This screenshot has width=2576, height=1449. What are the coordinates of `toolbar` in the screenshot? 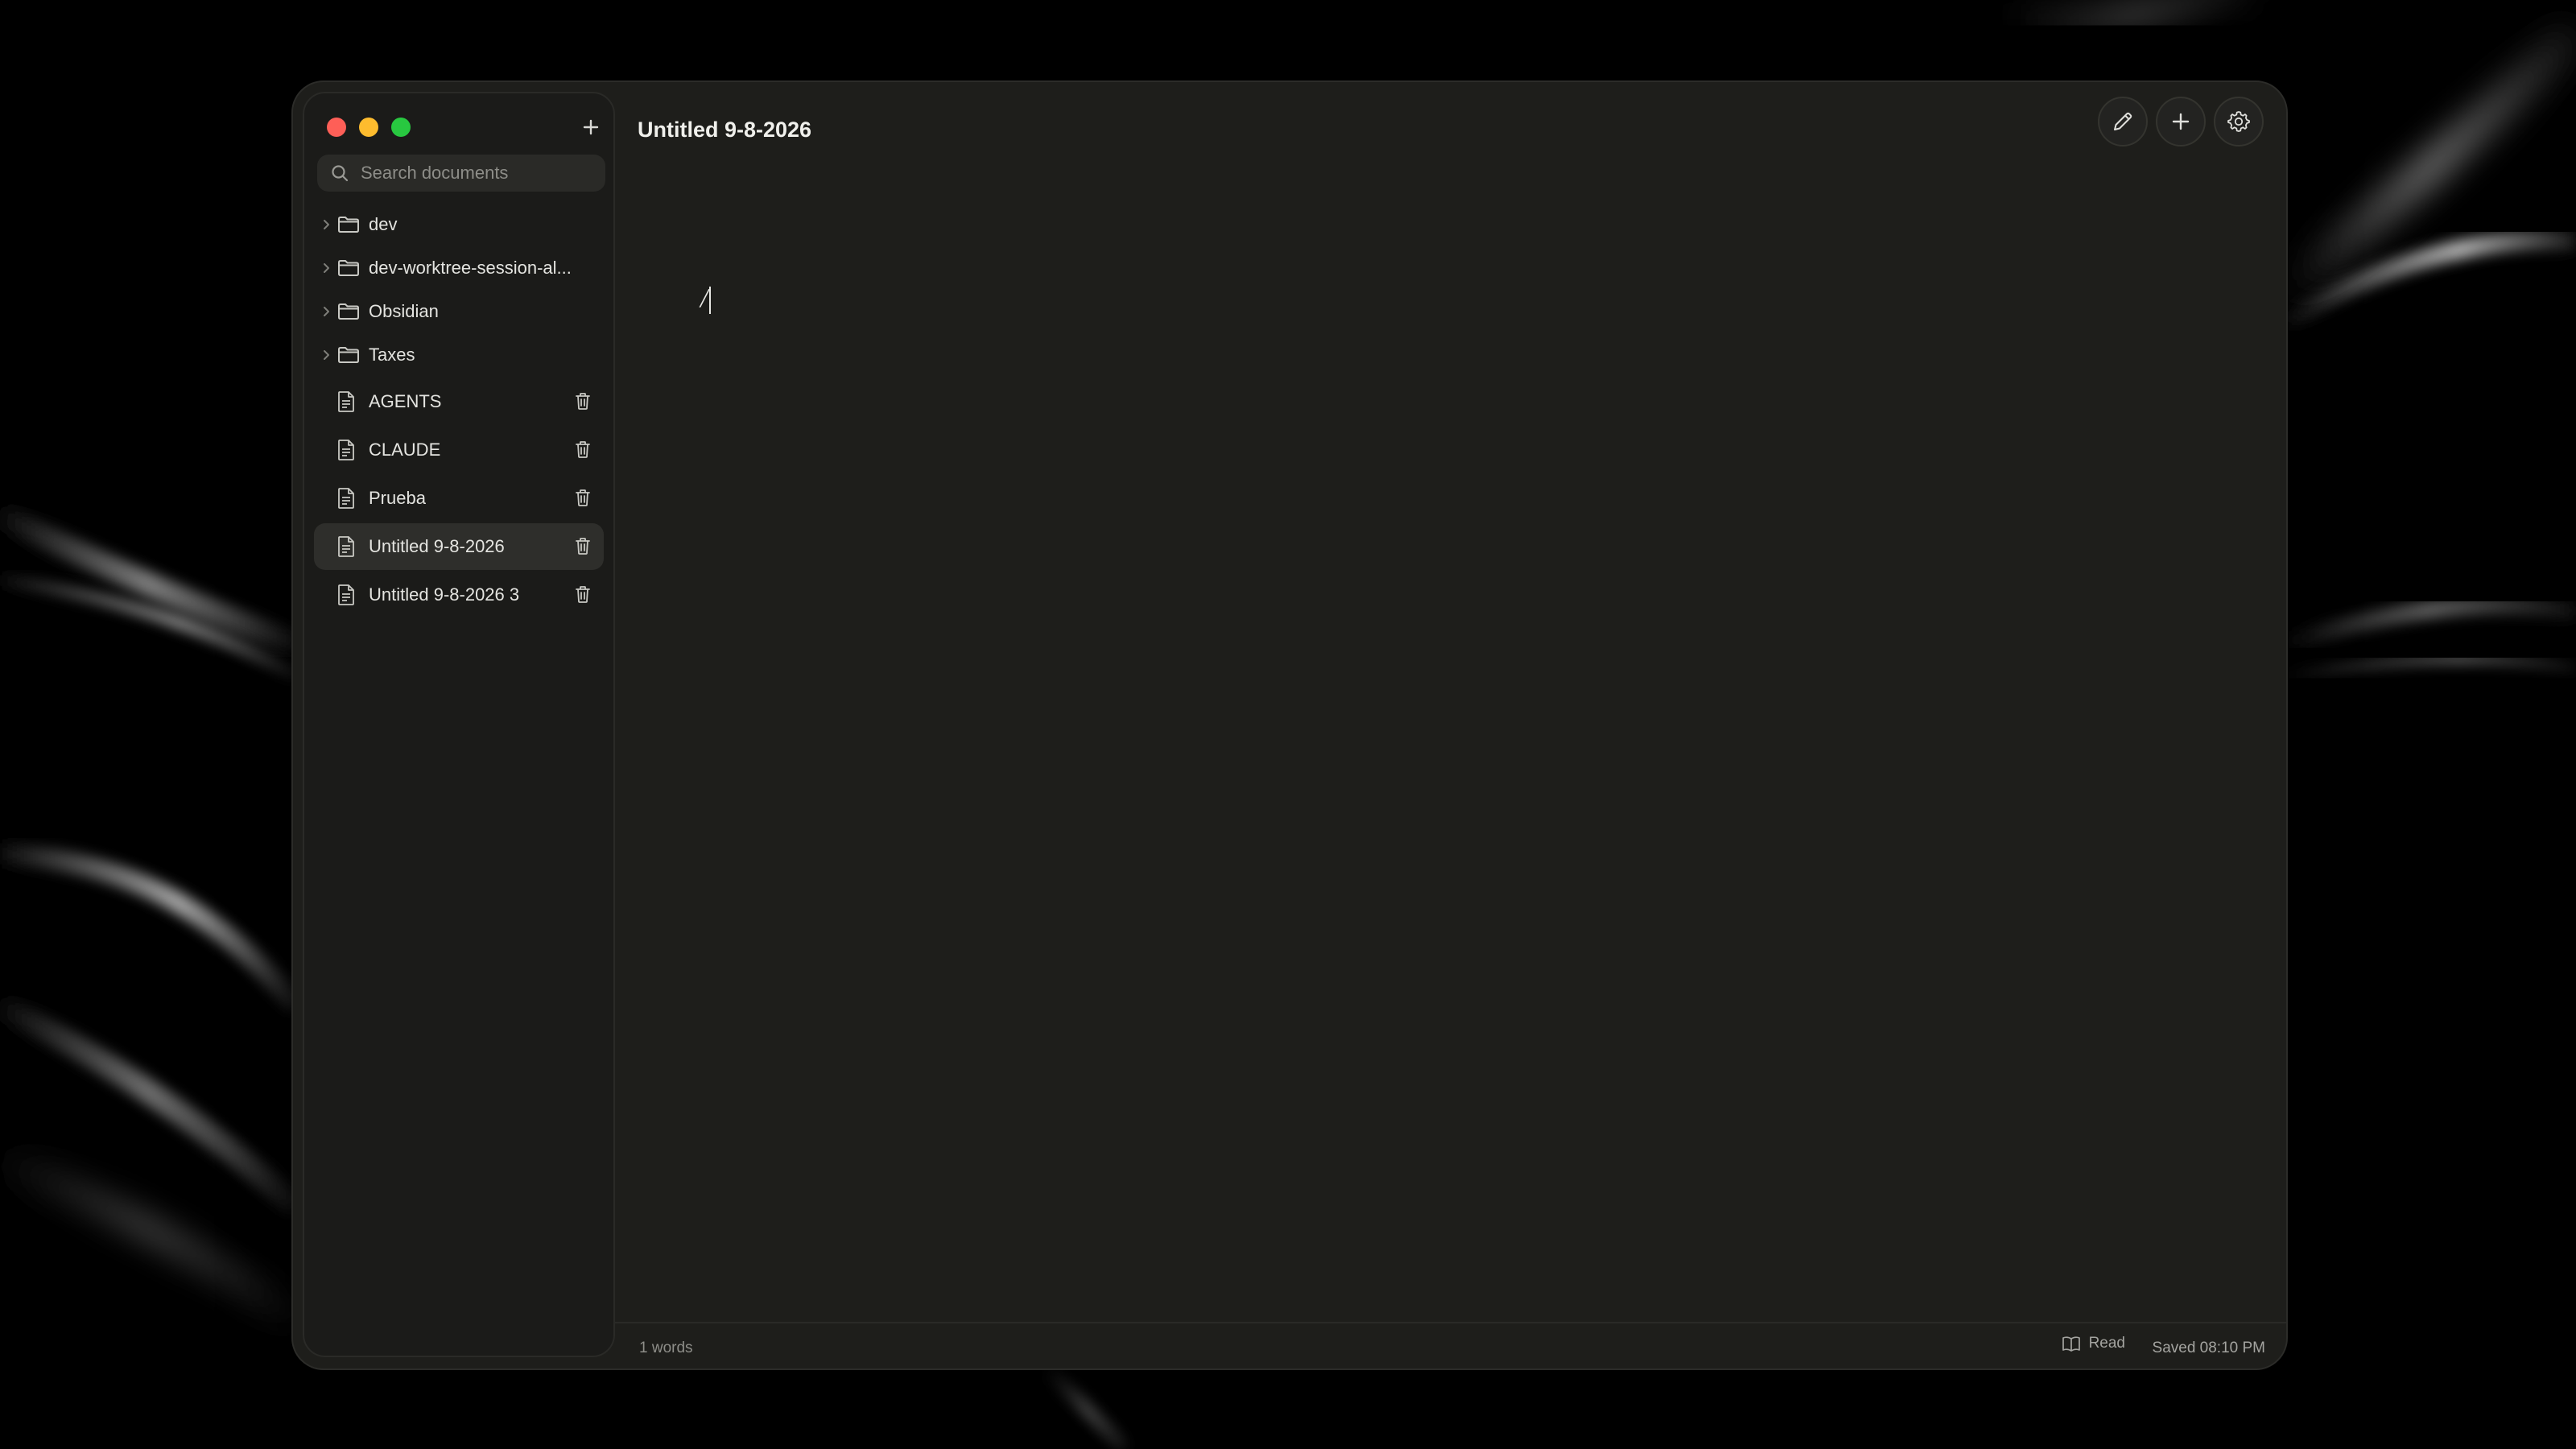 It's located at (2181, 122).